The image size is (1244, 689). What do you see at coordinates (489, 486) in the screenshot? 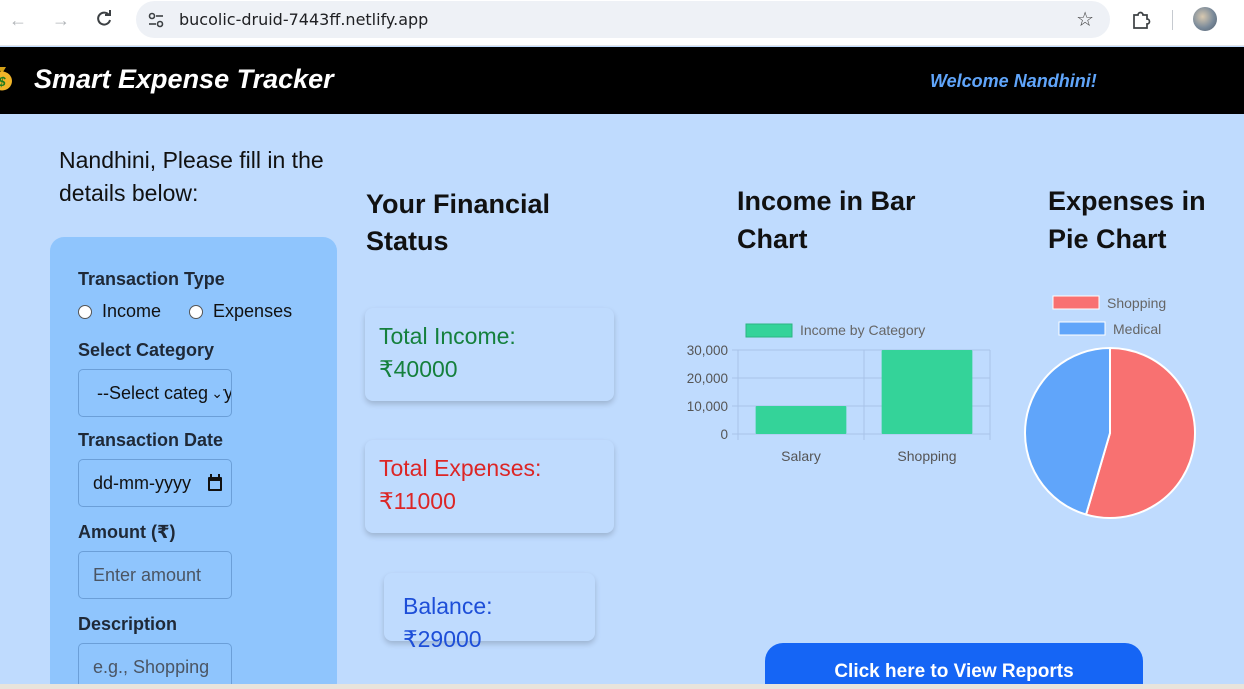
I see `total-expenses-card: Total Expenses: ₹11000` at bounding box center [489, 486].